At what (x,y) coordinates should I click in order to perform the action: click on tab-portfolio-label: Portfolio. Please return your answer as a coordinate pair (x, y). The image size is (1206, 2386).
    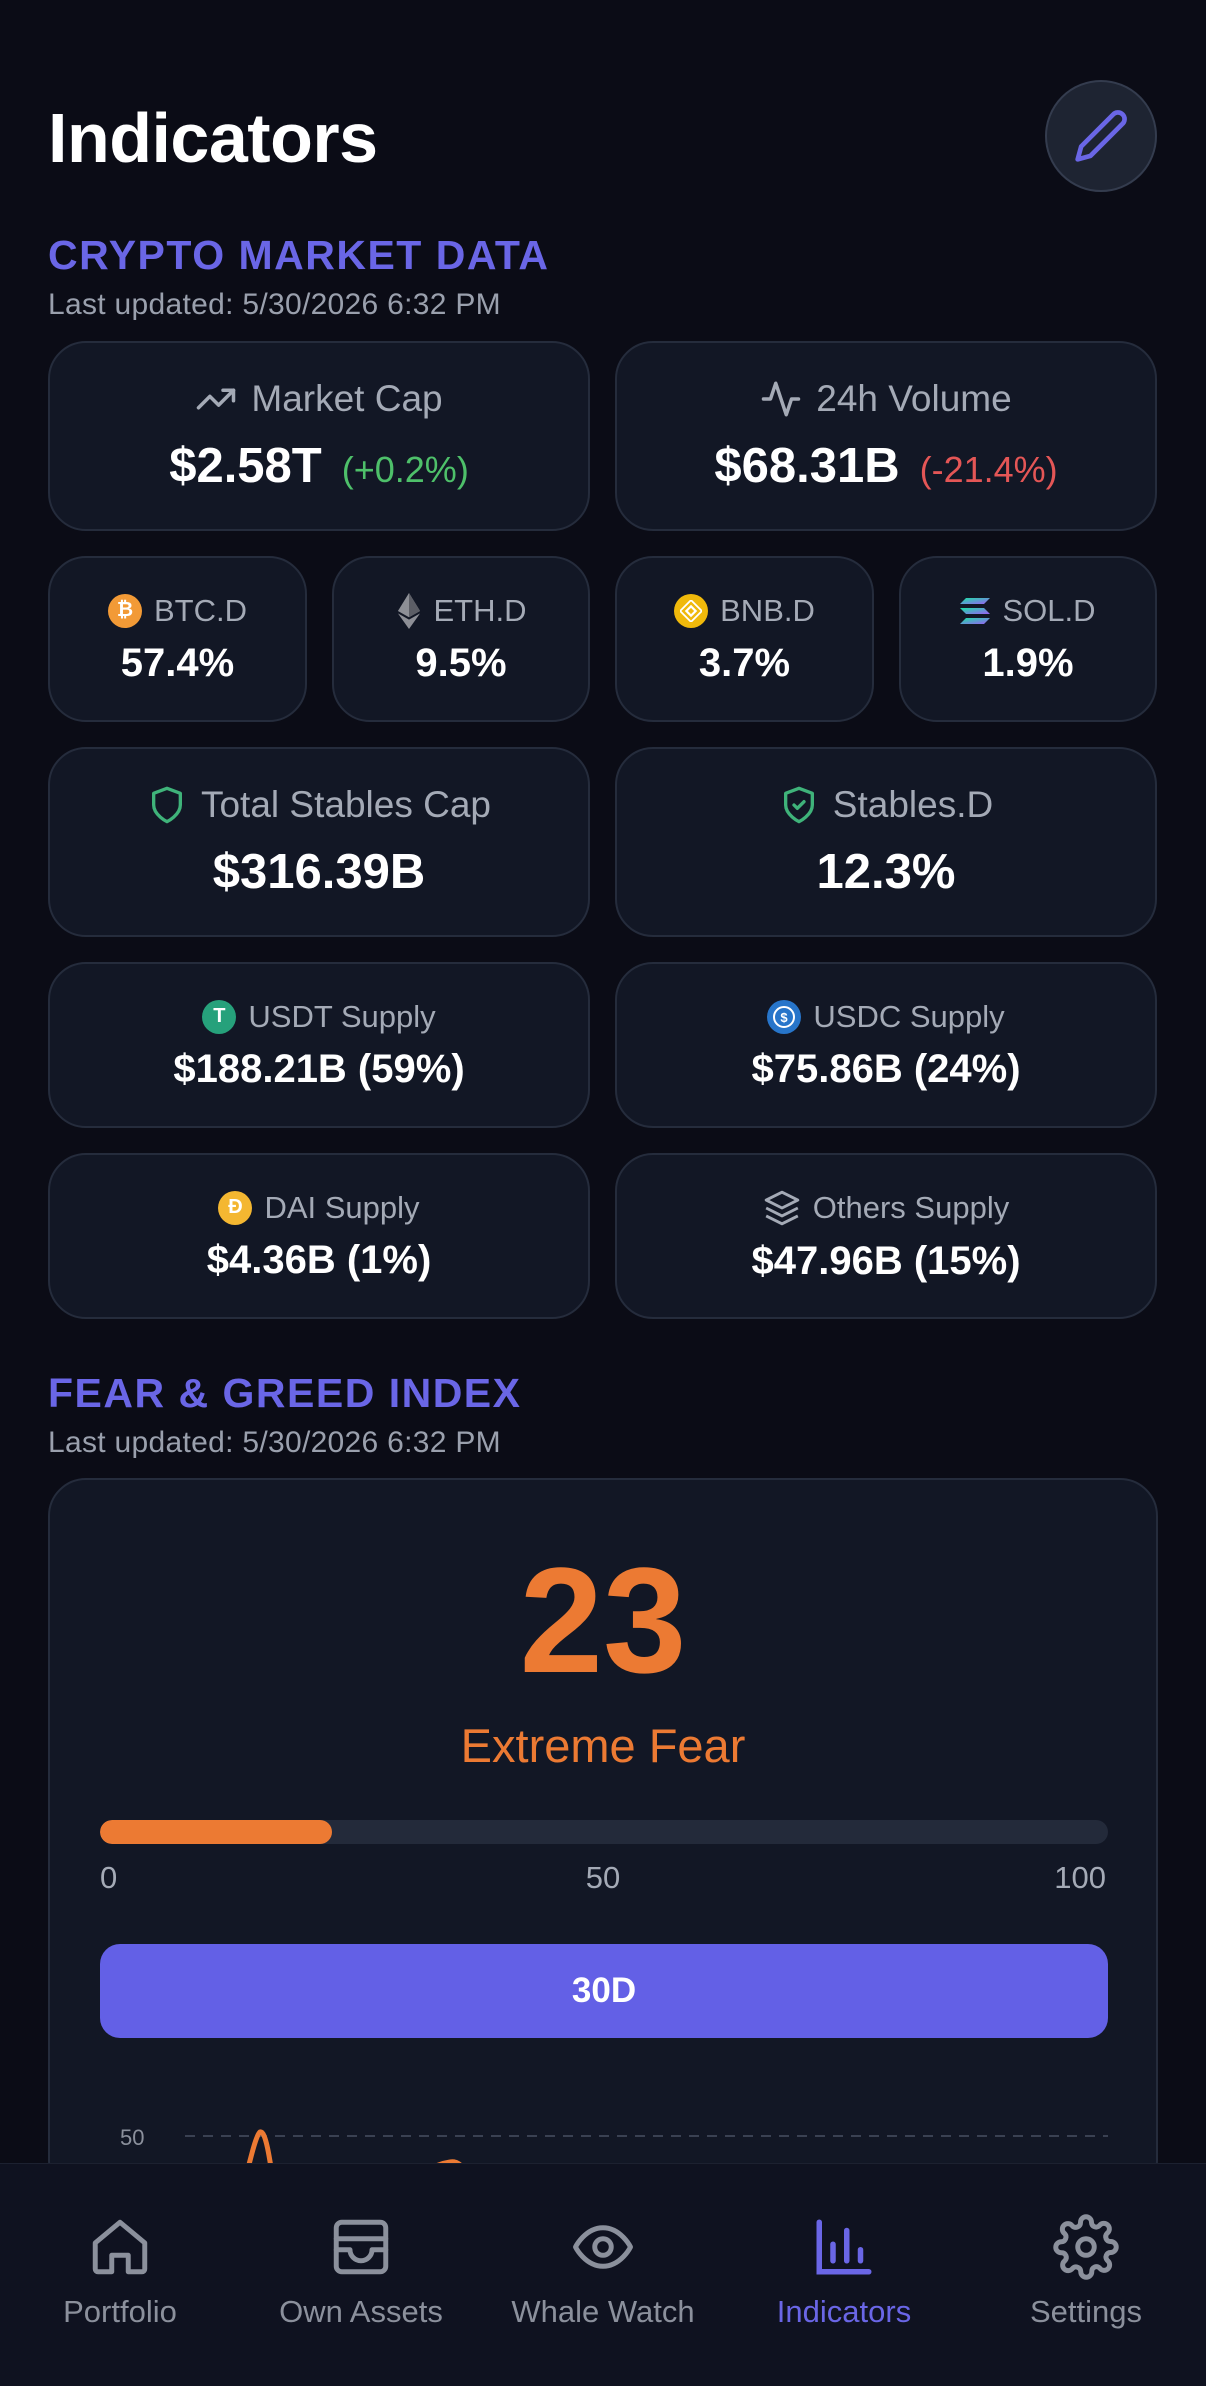
    Looking at the image, I should click on (120, 2311).